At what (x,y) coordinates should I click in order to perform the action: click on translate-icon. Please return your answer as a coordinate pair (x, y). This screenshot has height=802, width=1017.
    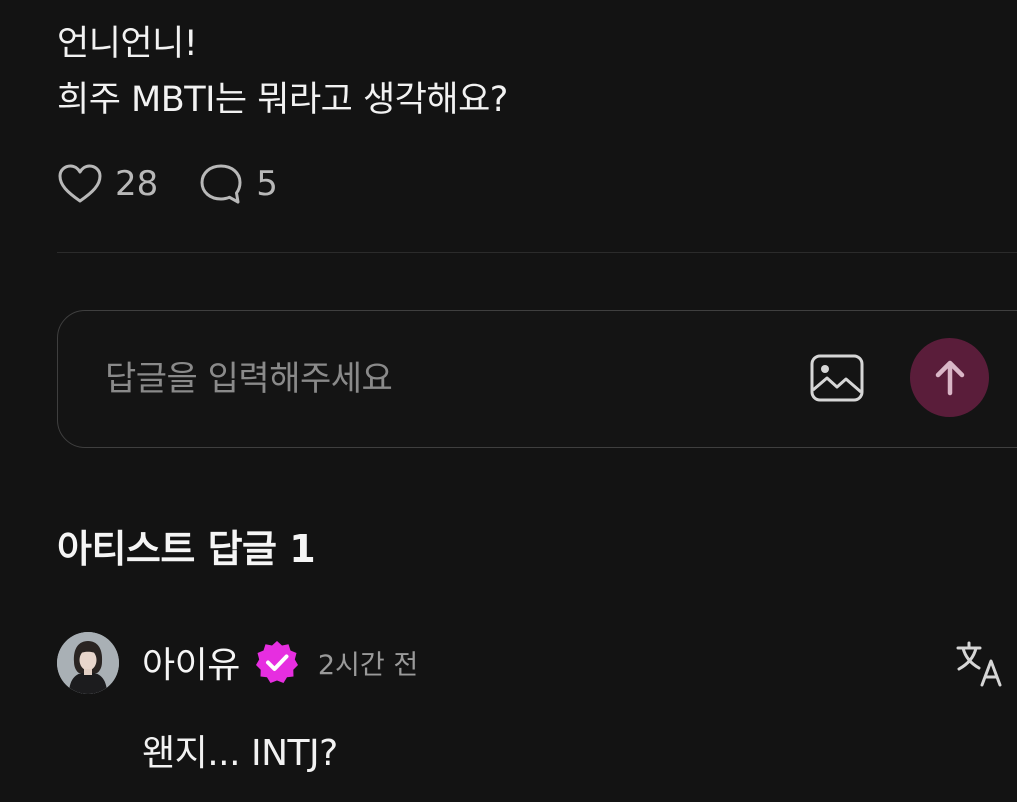
    Looking at the image, I should click on (980, 664).